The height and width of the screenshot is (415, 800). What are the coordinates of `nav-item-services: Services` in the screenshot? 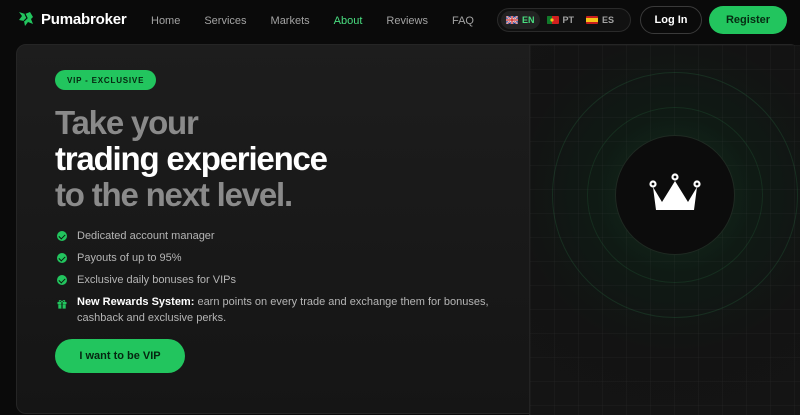 It's located at (225, 21).